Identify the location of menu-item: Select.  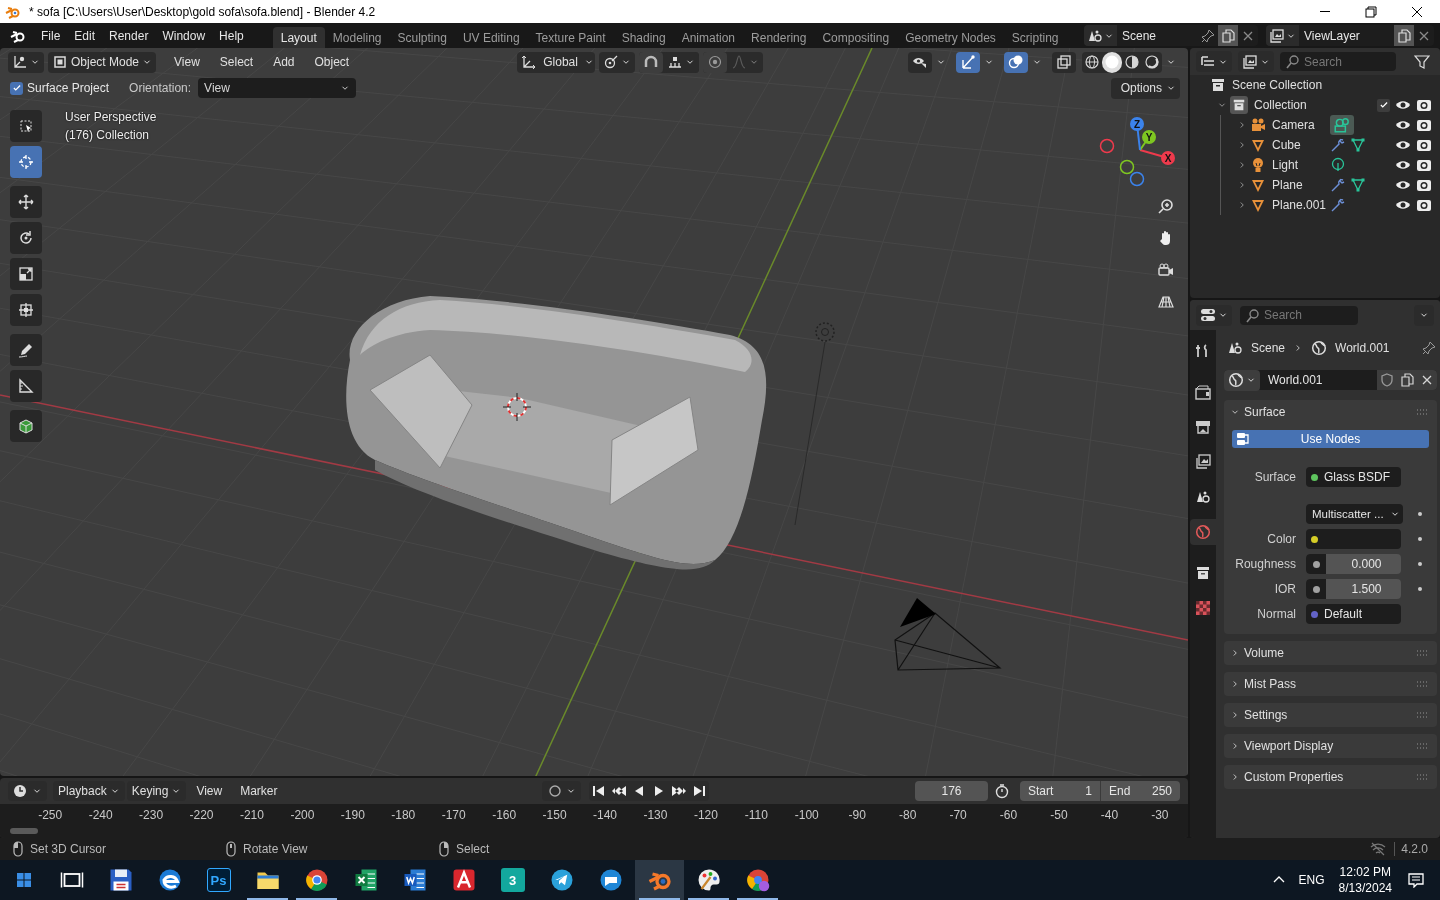
(236, 62).